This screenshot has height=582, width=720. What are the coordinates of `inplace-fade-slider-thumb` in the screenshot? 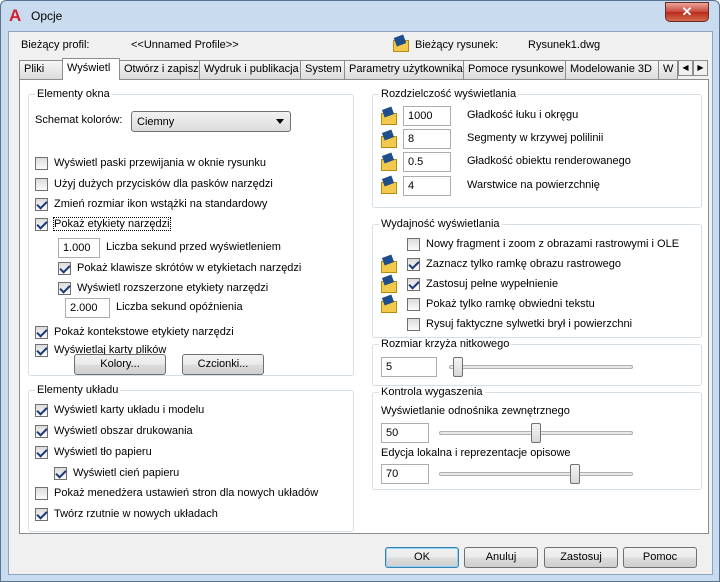 It's located at (574, 474).